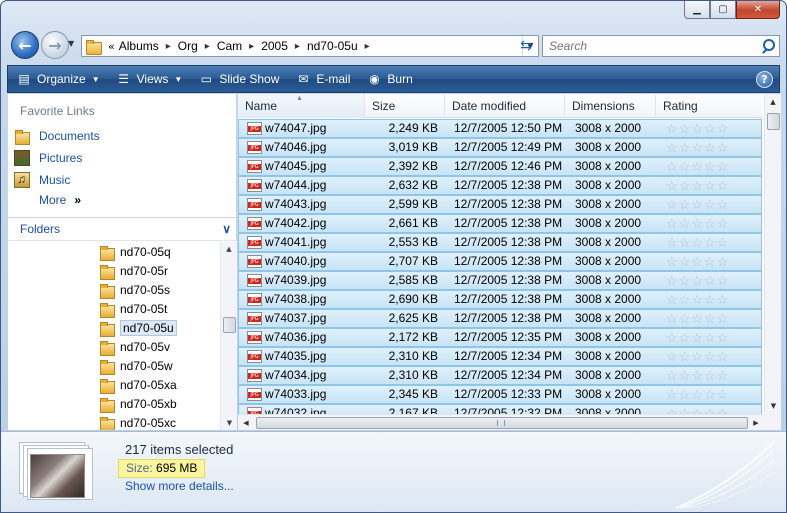  I want to click on breadcrumb-current: nd70-05u, so click(332, 46).